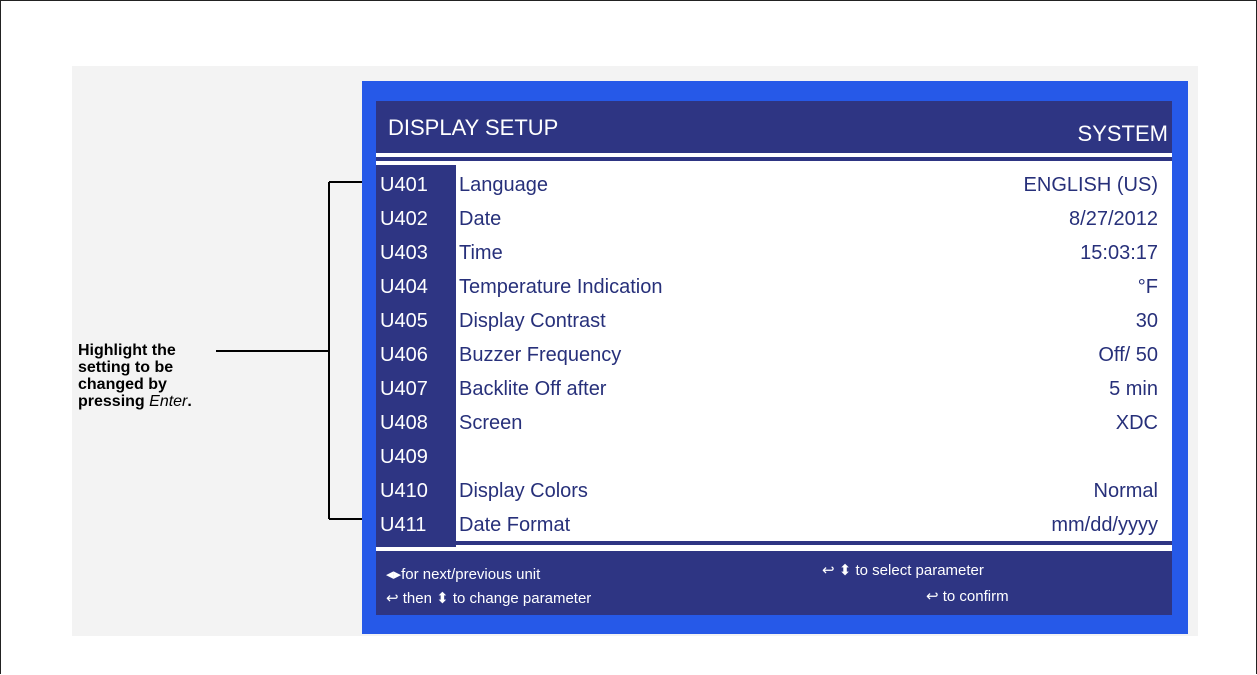 This screenshot has width=1257, height=675. I want to click on setting-label: Backlite Off after, so click(533, 389).